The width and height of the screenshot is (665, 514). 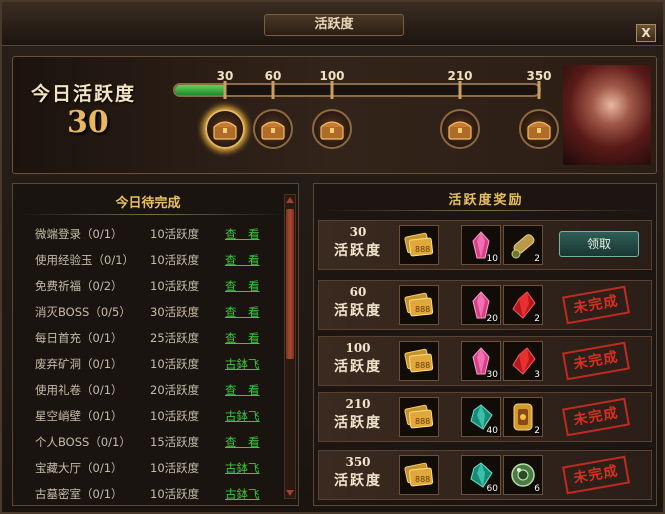 What do you see at coordinates (290, 200) in the screenshot?
I see `scroll-up-icon` at bounding box center [290, 200].